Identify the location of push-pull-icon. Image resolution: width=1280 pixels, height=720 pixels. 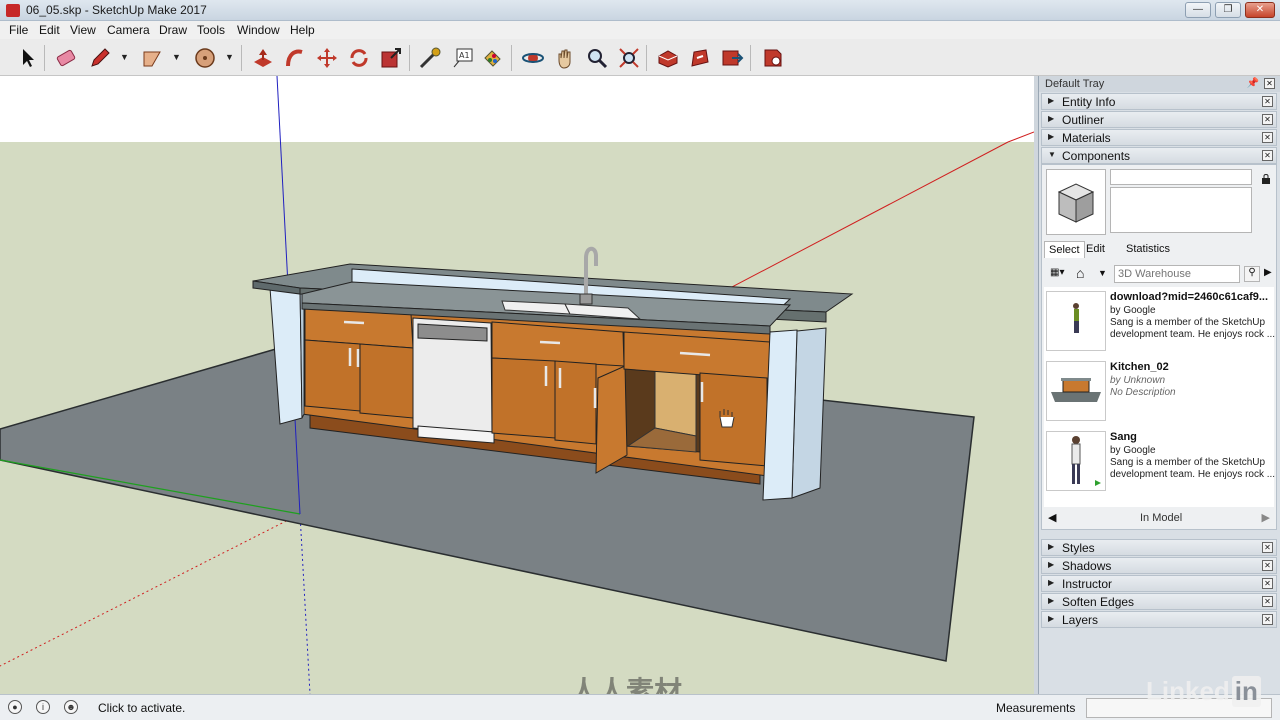
(263, 58).